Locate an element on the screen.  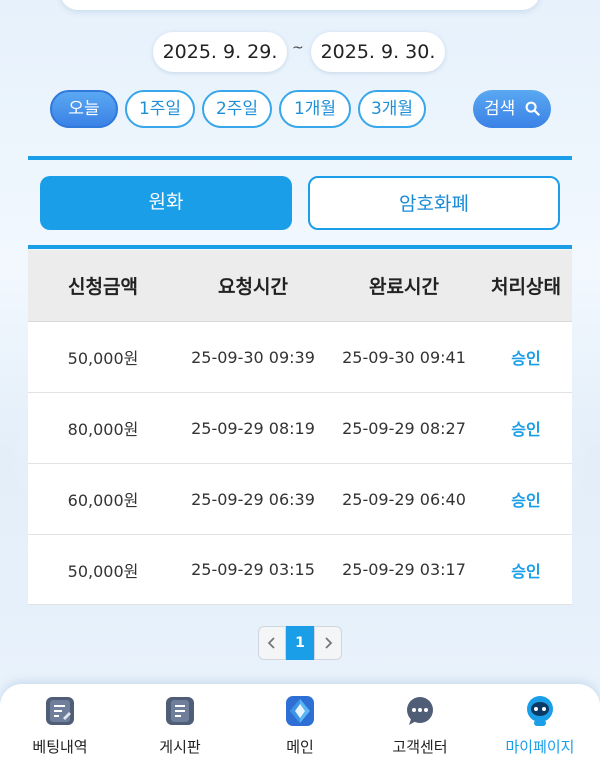
bottom-navigation: 베팅내역 게시판 메인 고객센터 마이페이지 is located at coordinates (300, 723).